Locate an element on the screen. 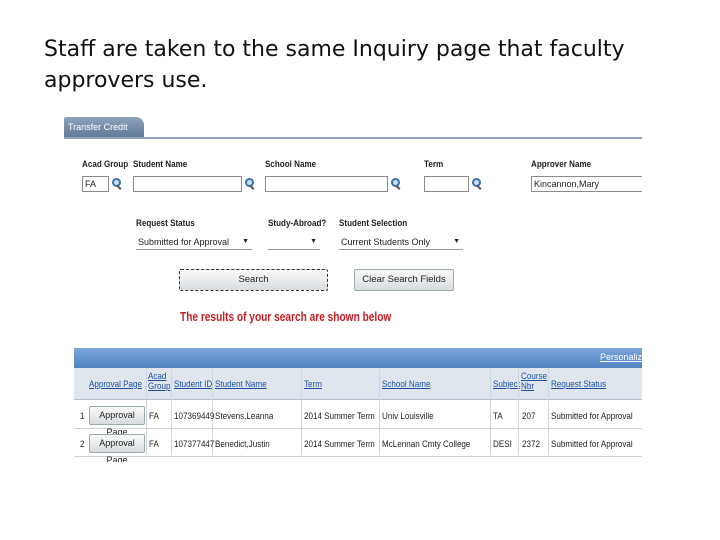 The image size is (720, 540). acad-group-input: FA is located at coordinates (95, 184).